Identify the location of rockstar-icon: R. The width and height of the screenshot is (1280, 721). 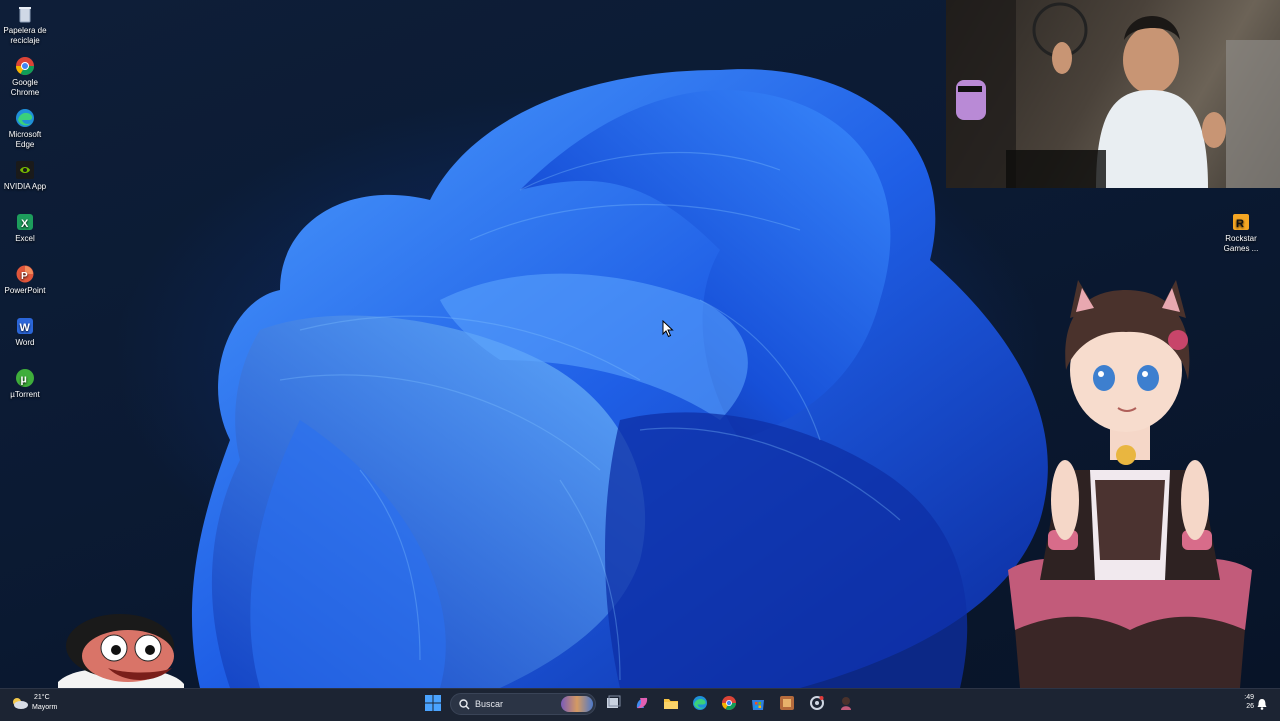
(1241, 222).